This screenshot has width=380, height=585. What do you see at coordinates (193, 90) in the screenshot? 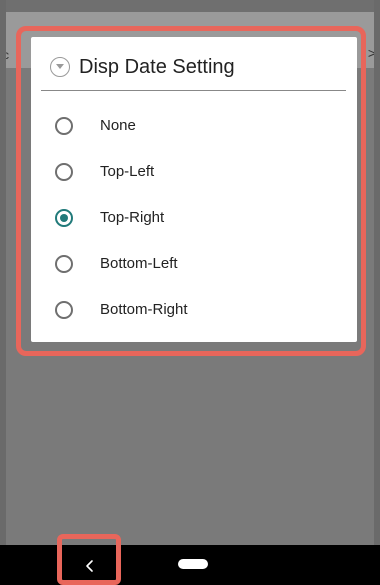
I see `header-divider` at bounding box center [193, 90].